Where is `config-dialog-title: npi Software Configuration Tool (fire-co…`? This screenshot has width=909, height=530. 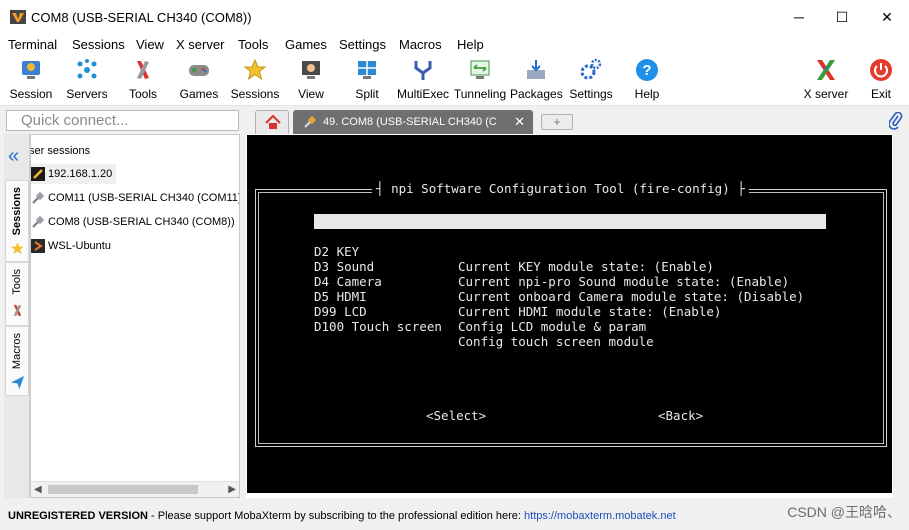
config-dialog-title: npi Software Configuration Tool (fire-co… is located at coordinates (560, 188).